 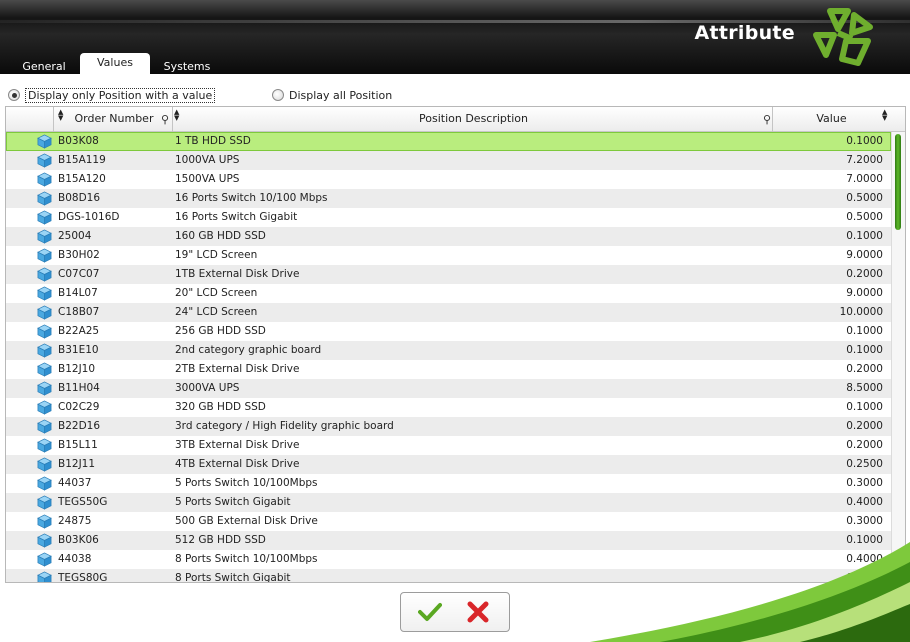 What do you see at coordinates (455, 37) in the screenshot?
I see `window-header: Attribute General Values Systems` at bounding box center [455, 37].